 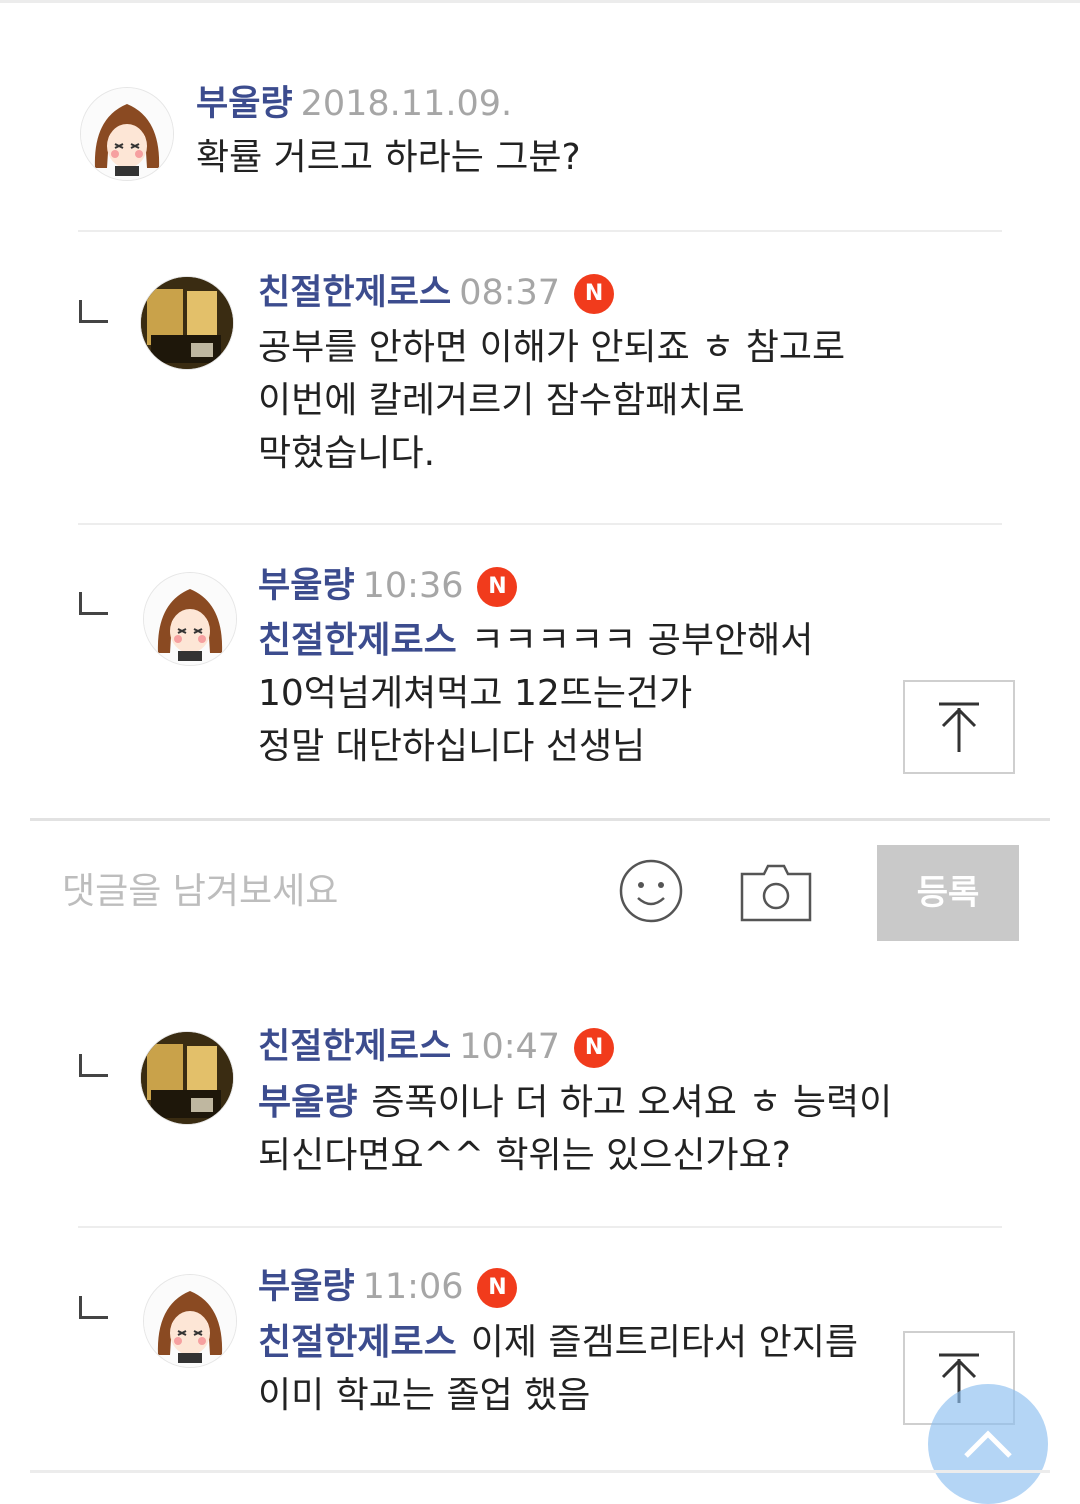 I want to click on comment-line: 부울량 증폭이나 더 하고 오셔요 ㅎ 능력이, so click(x=575, y=1102).